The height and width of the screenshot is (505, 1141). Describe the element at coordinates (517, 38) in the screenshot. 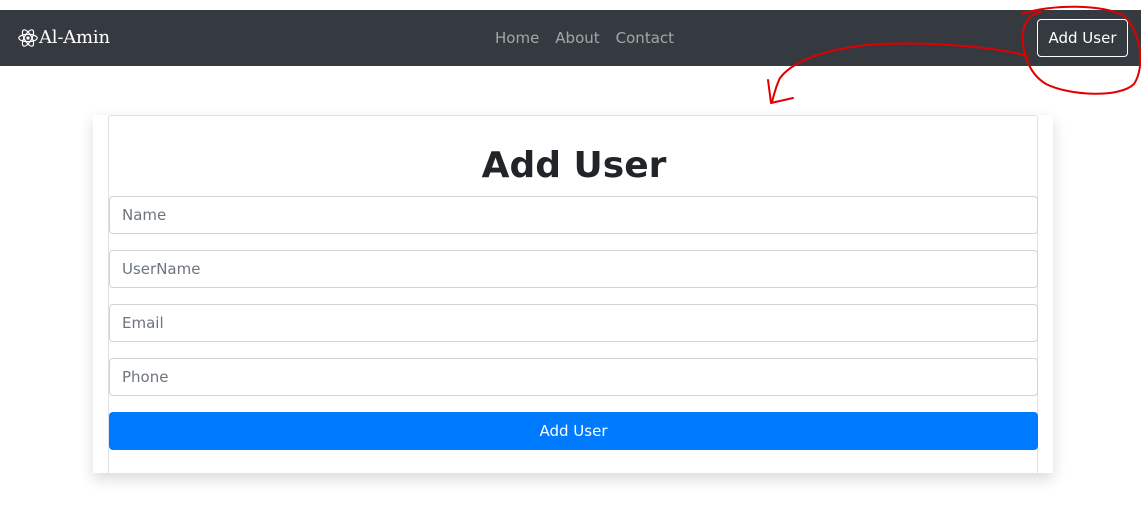

I see `nav-link-home: Home` at that location.